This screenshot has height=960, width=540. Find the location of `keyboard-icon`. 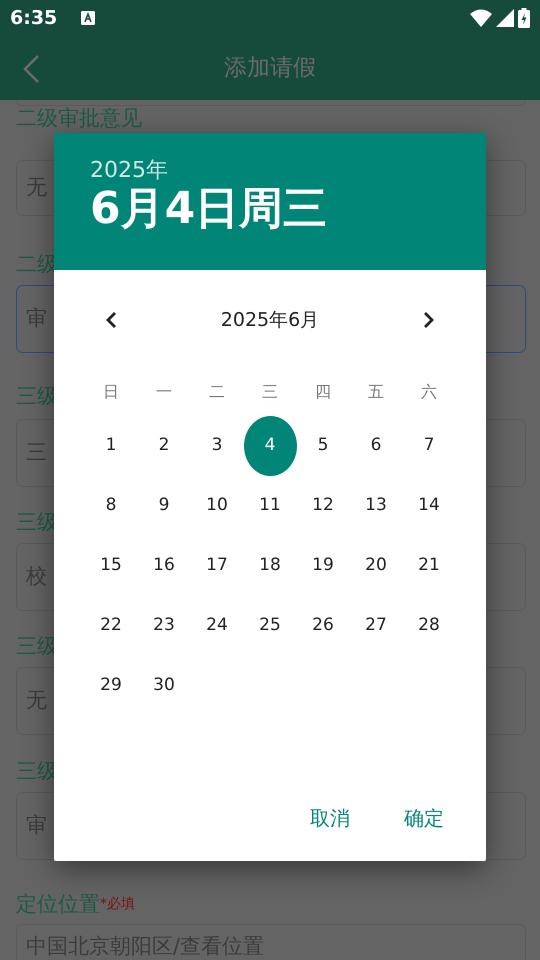

keyboard-icon is located at coordinates (88, 18).